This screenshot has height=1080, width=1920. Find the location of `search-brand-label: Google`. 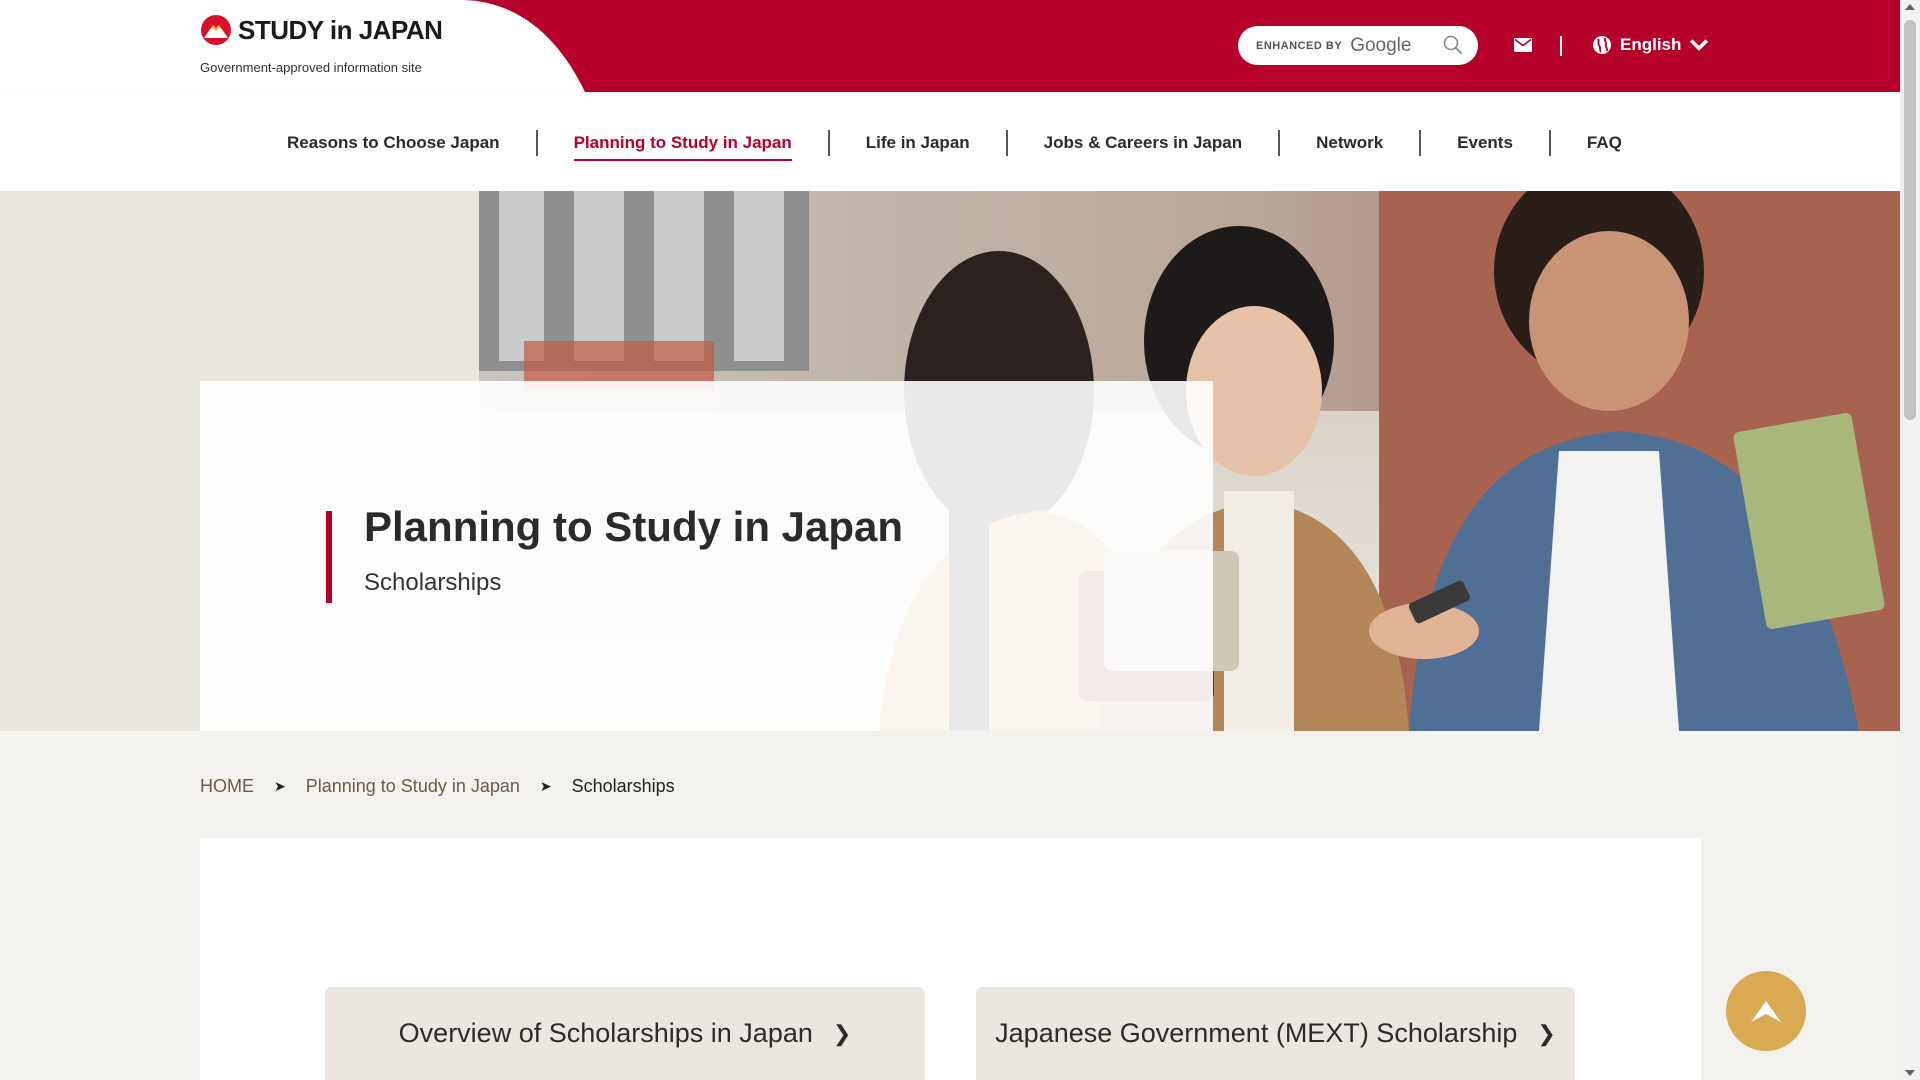

search-brand-label: Google is located at coordinates (1381, 45).